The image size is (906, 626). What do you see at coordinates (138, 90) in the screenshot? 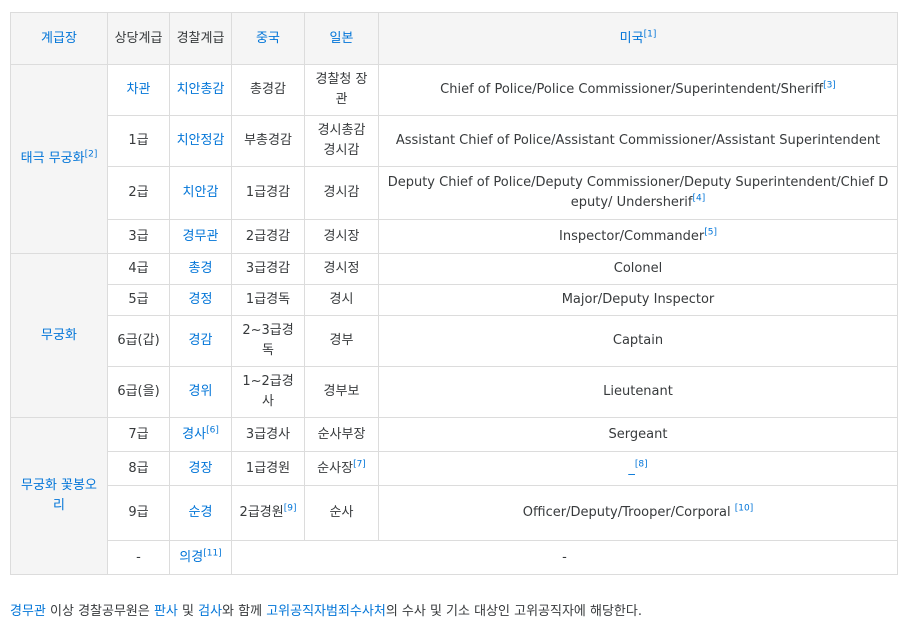
I see `grade-cell: 차관` at bounding box center [138, 90].